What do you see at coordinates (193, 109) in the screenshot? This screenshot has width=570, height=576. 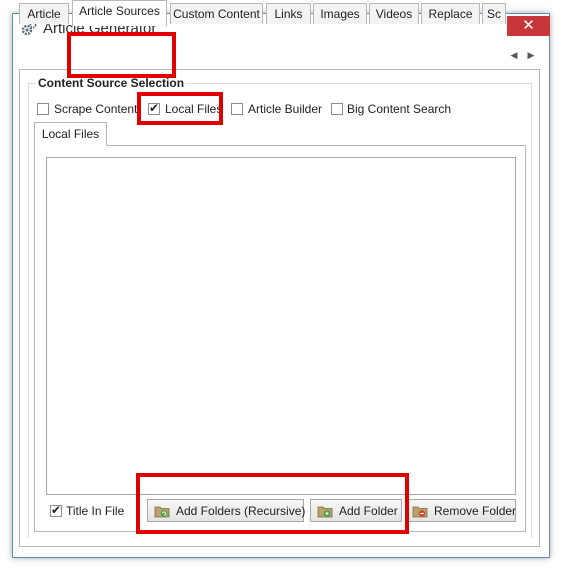 I see `local-files-label: Local Files` at bounding box center [193, 109].